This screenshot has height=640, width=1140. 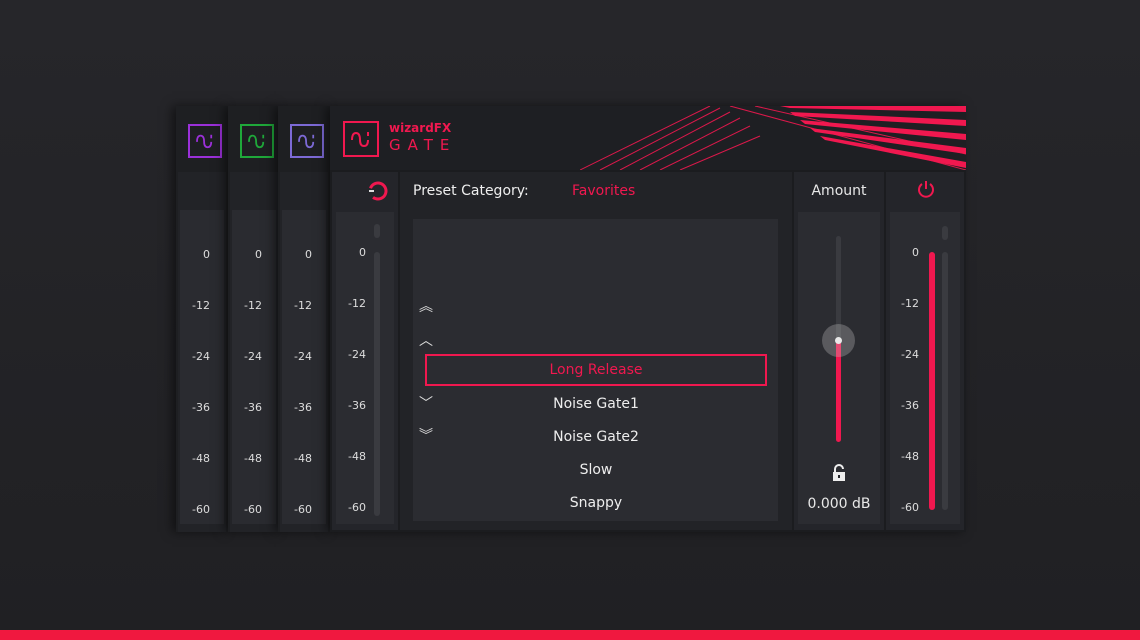 What do you see at coordinates (420, 128) in the screenshot?
I see `brand-name: wizardFX` at bounding box center [420, 128].